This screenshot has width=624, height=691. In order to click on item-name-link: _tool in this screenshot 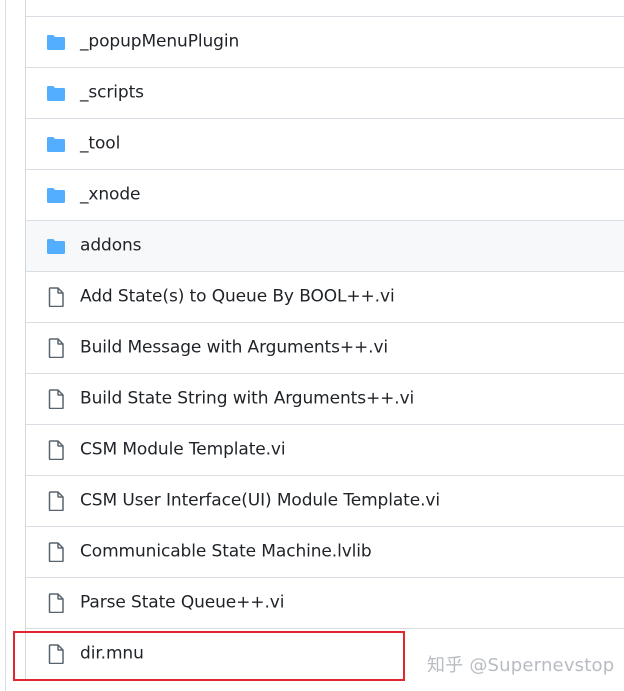, I will do `click(100, 144)`.